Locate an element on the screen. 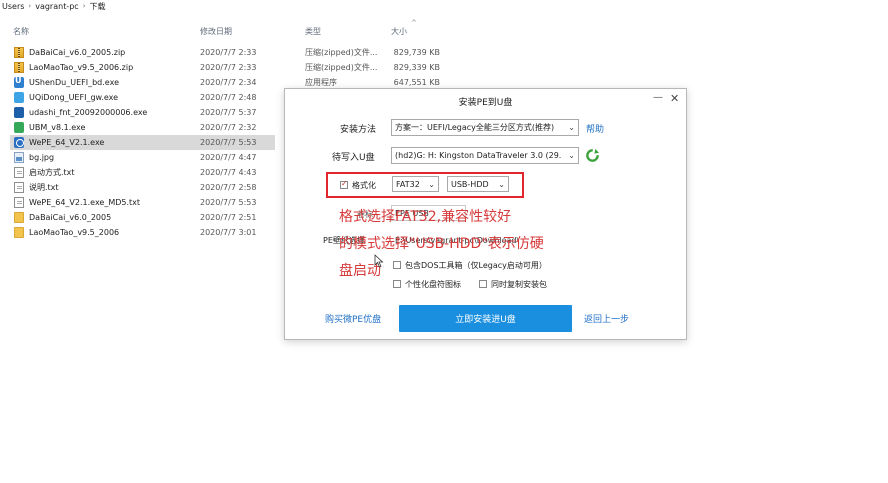 This screenshot has height=483, width=888. copy-package-checkbox is located at coordinates (483, 284).